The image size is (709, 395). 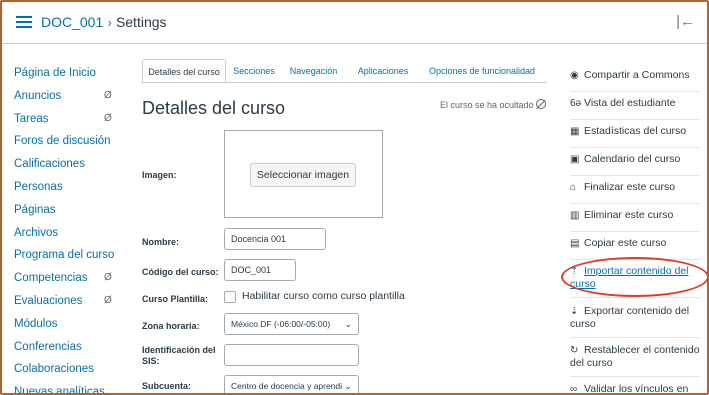 I want to click on breadcrumb-course-link: DOC_001, so click(x=72, y=22).